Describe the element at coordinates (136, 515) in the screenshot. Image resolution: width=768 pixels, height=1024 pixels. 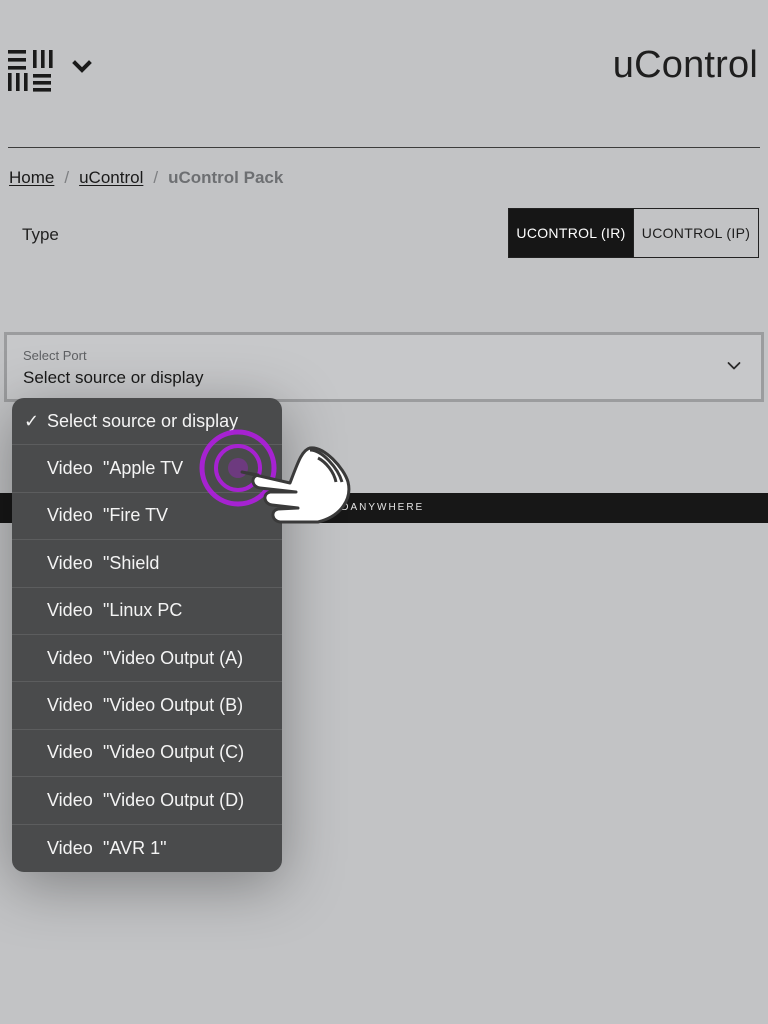
I see `option-label: "Fire TV` at that location.